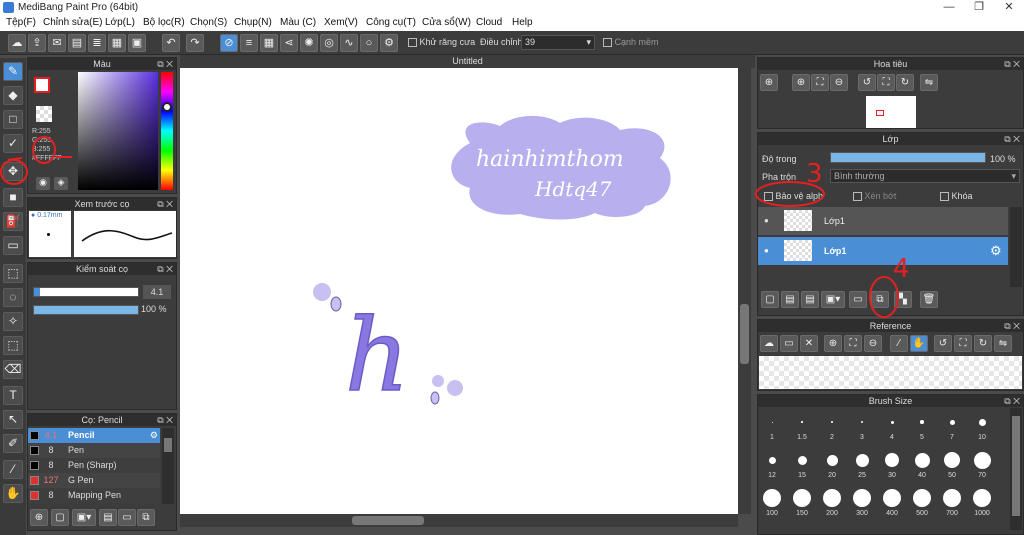  I want to click on menu-cloud: Cloud, so click(489, 22).